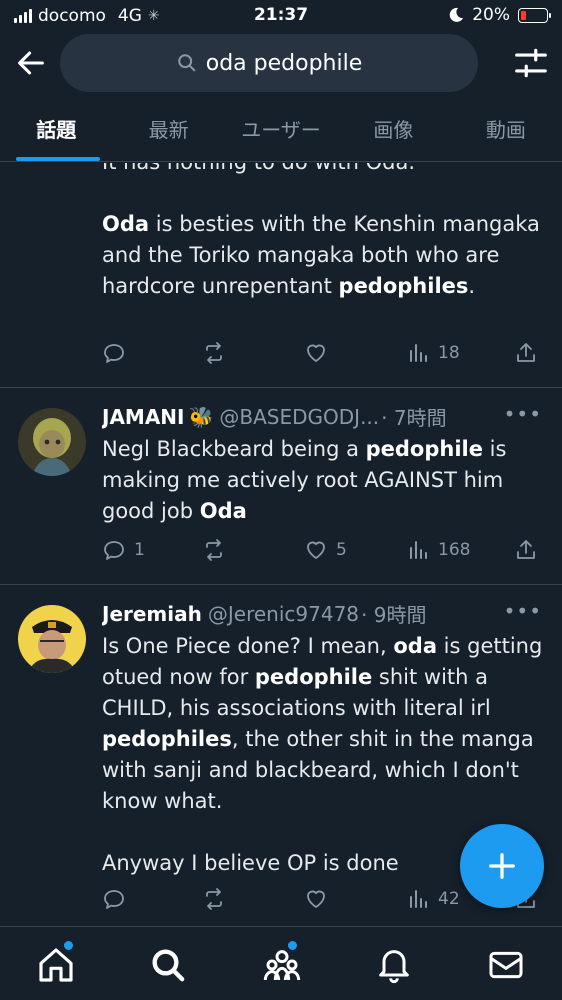 Image resolution: width=562 pixels, height=1000 pixels. I want to click on tweet-meta: JAMANI 🐝 @BASEDGODJ... · 7時間 •••, so click(325, 416).